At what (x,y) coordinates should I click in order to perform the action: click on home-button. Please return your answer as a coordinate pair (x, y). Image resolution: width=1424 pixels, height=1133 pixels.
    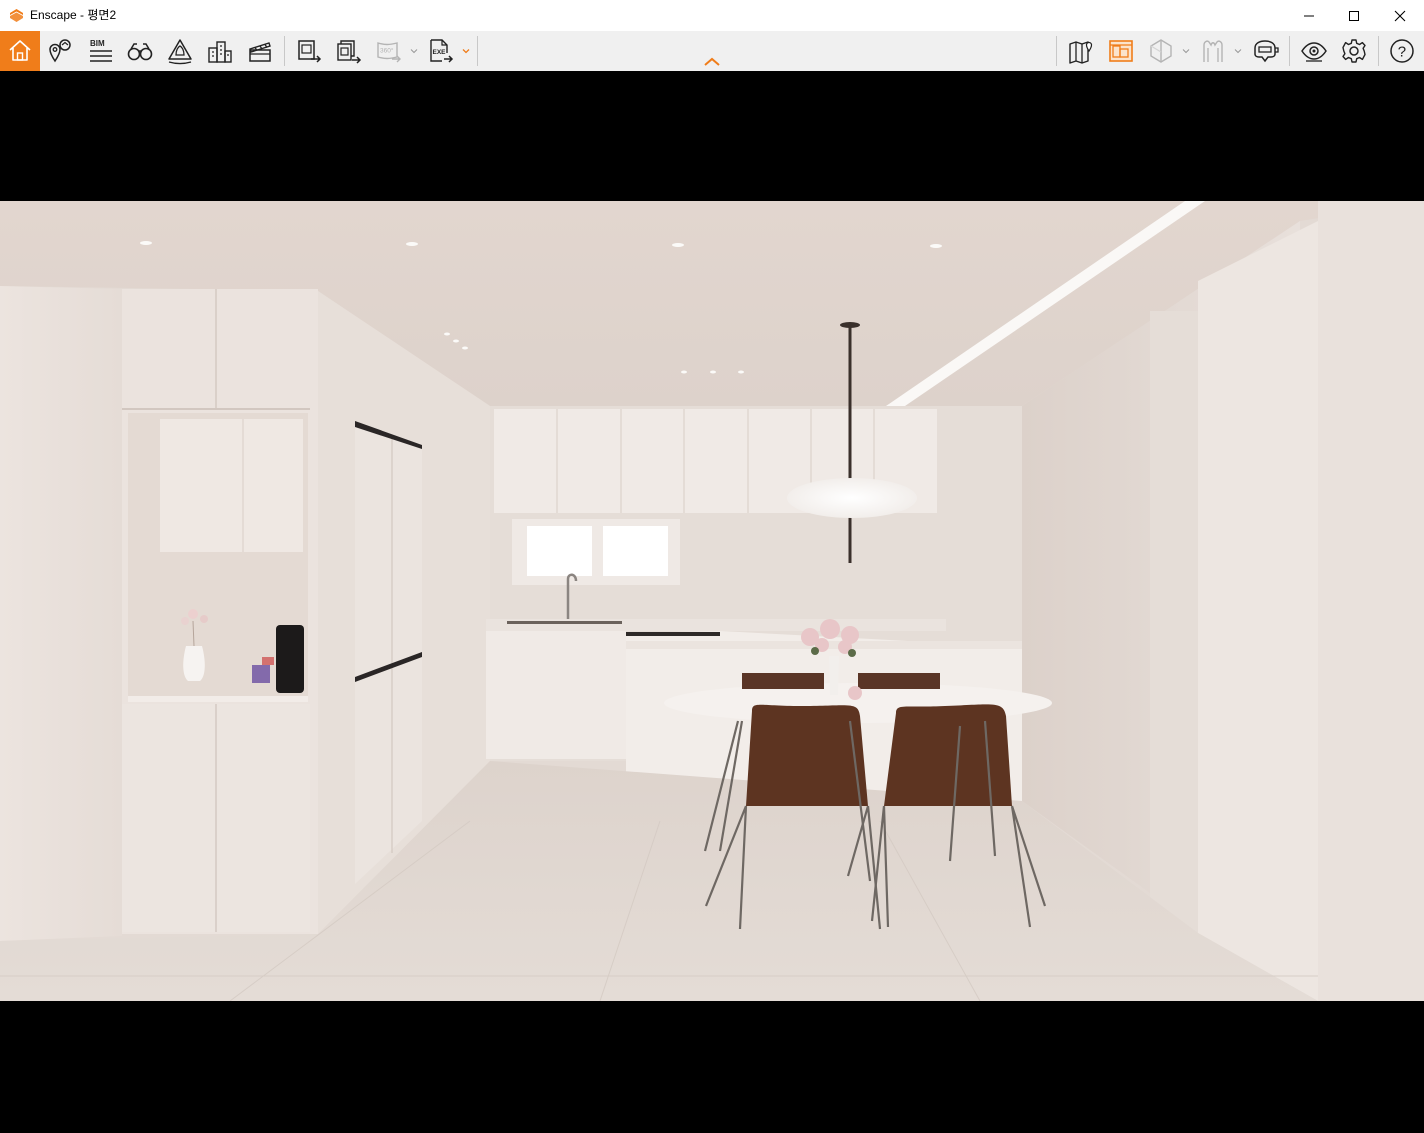
    Looking at the image, I should click on (20, 51).